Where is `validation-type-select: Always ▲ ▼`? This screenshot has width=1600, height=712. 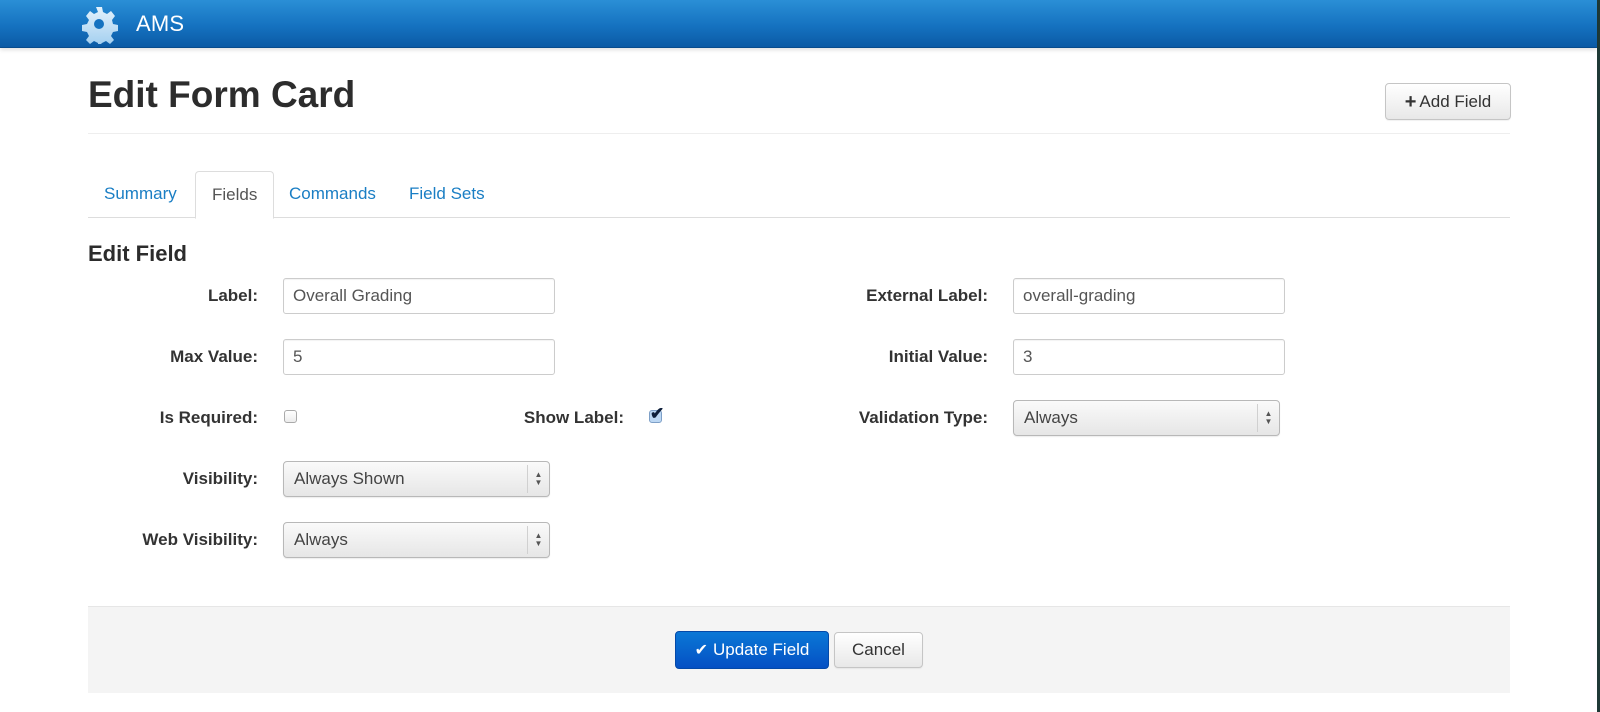 validation-type-select: Always ▲ ▼ is located at coordinates (1146, 418).